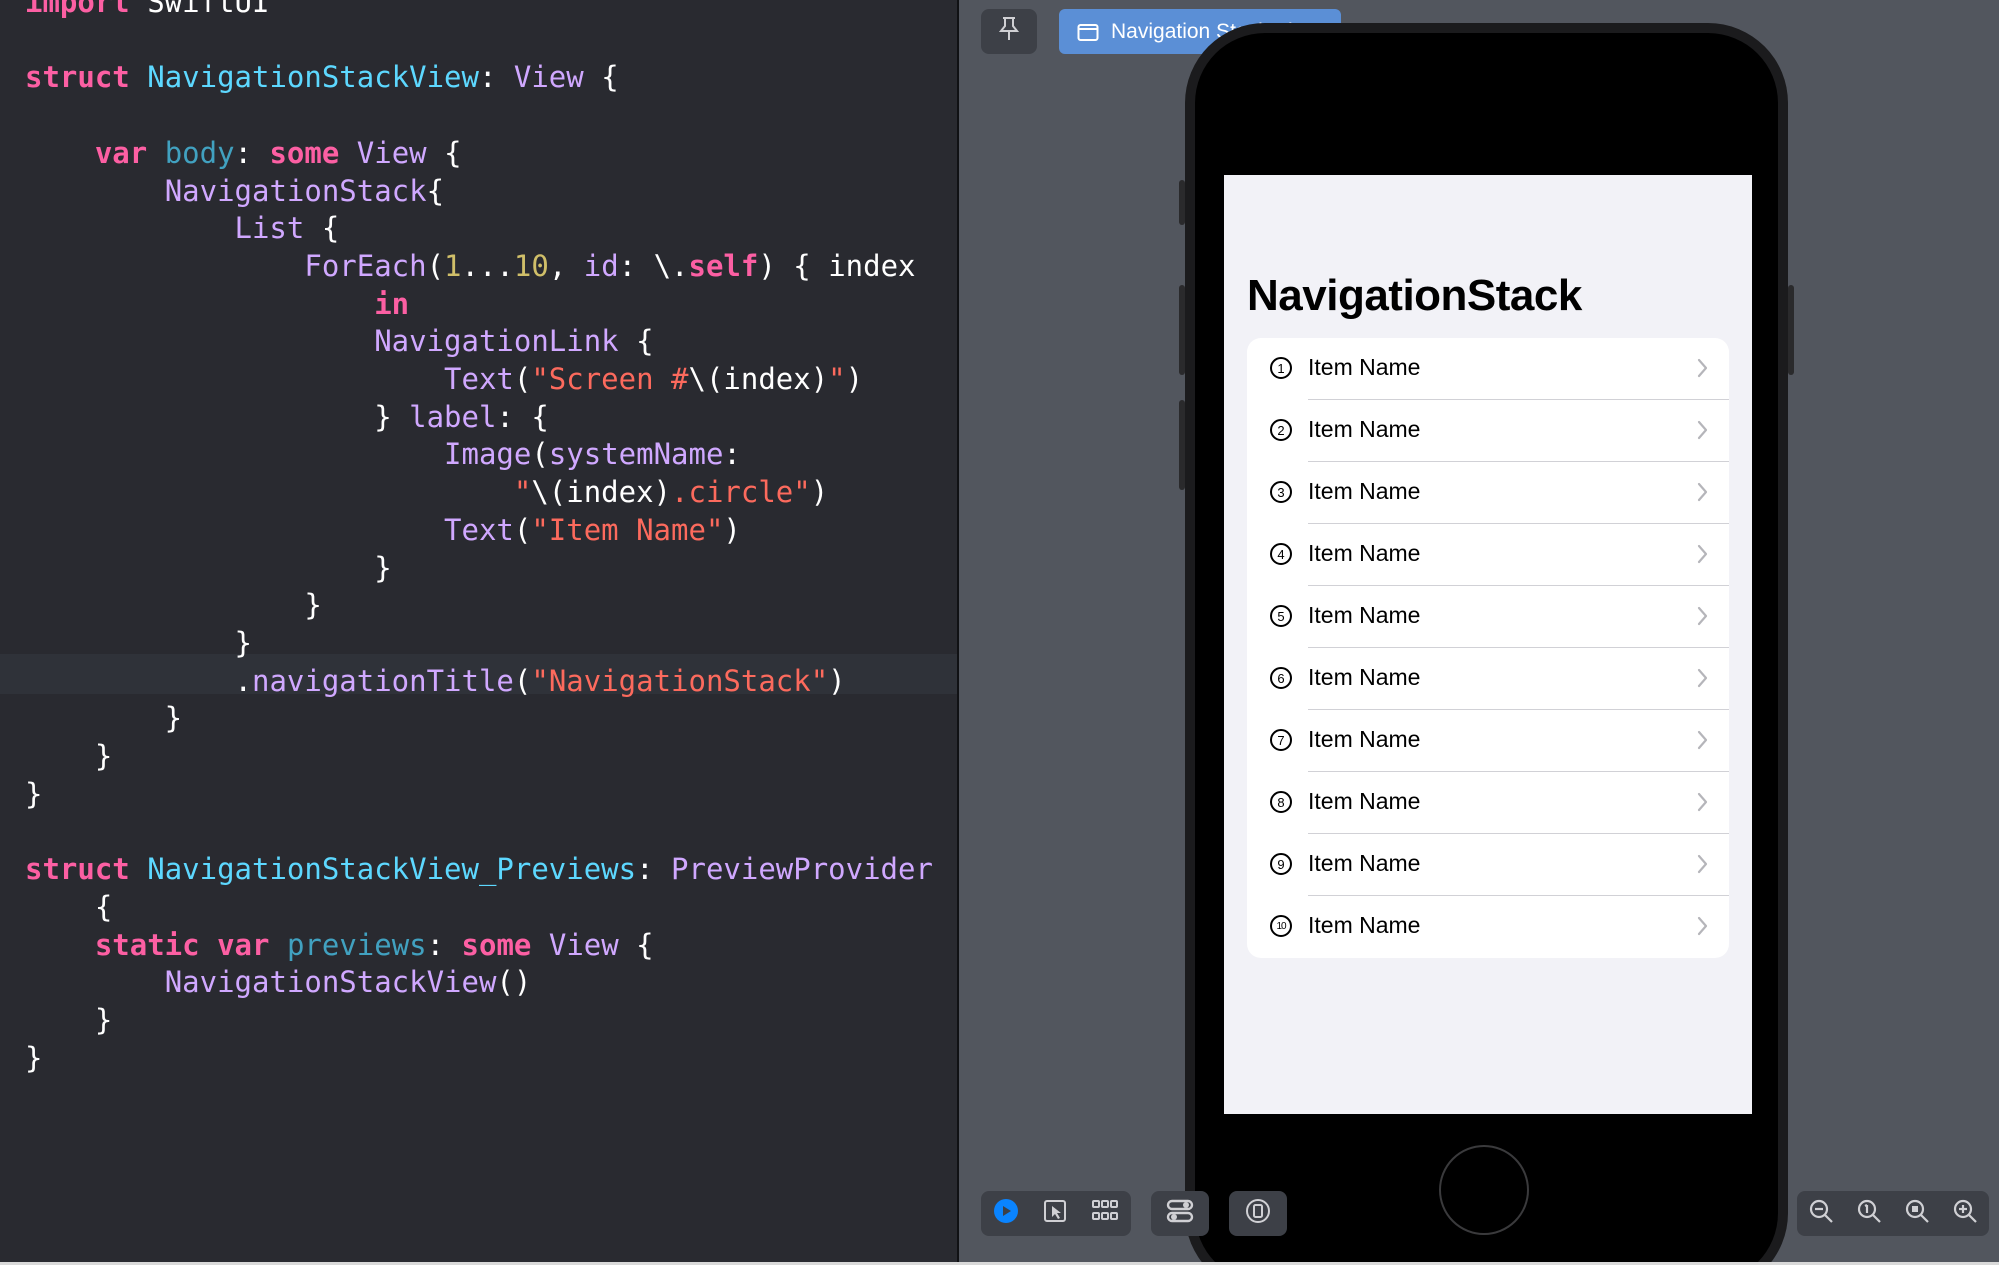 The height and width of the screenshot is (1265, 1999). What do you see at coordinates (77, 869) in the screenshot?
I see `code-token: struct` at bounding box center [77, 869].